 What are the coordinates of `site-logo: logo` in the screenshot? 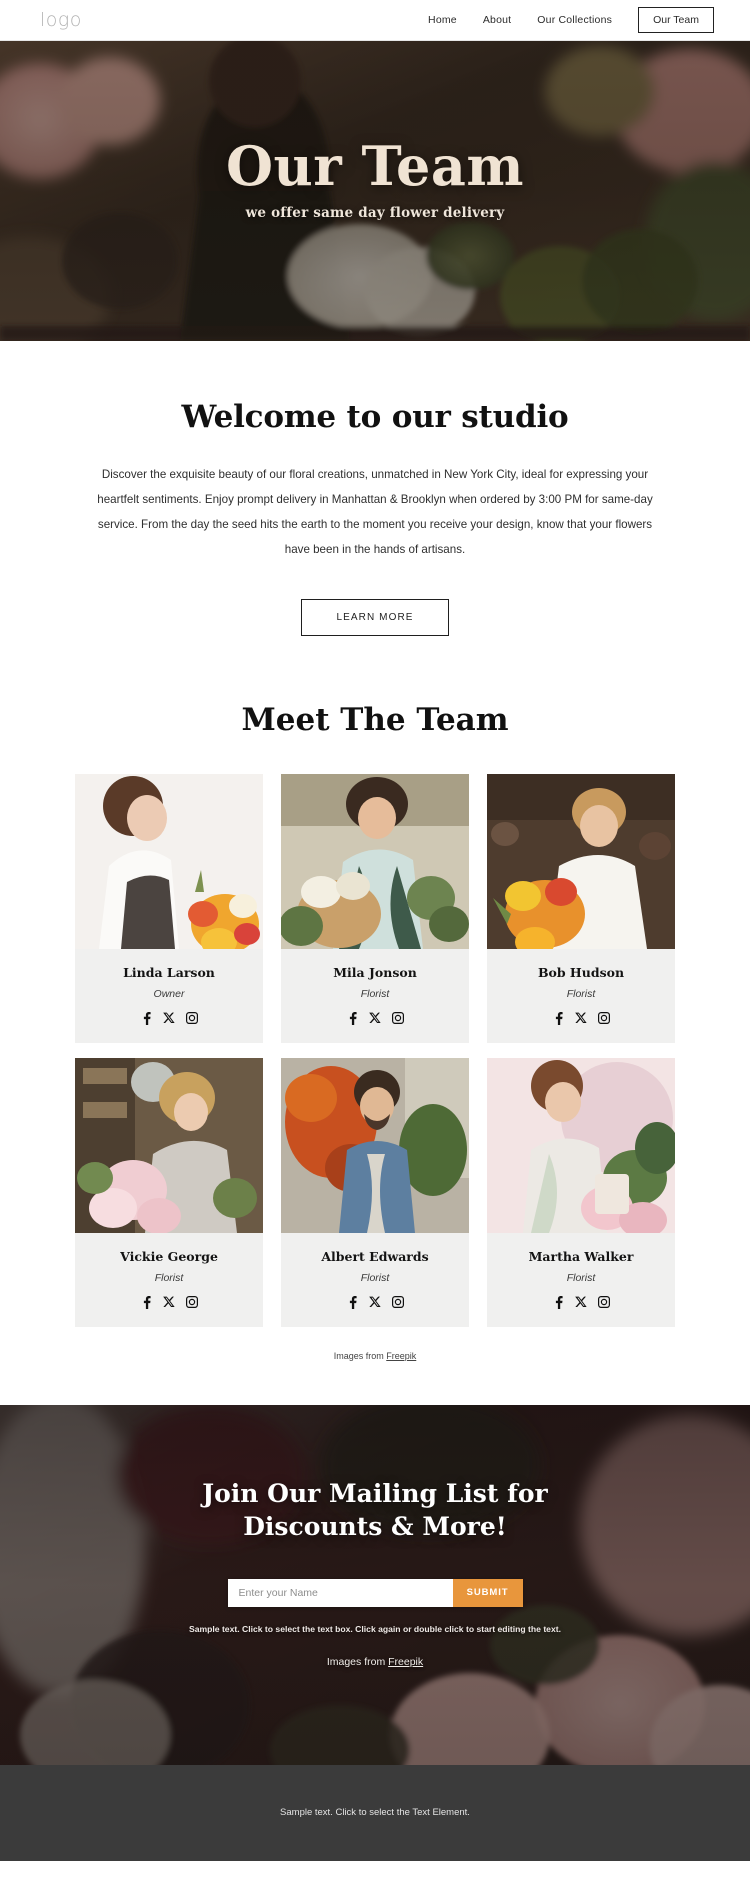 It's located at (61, 20).